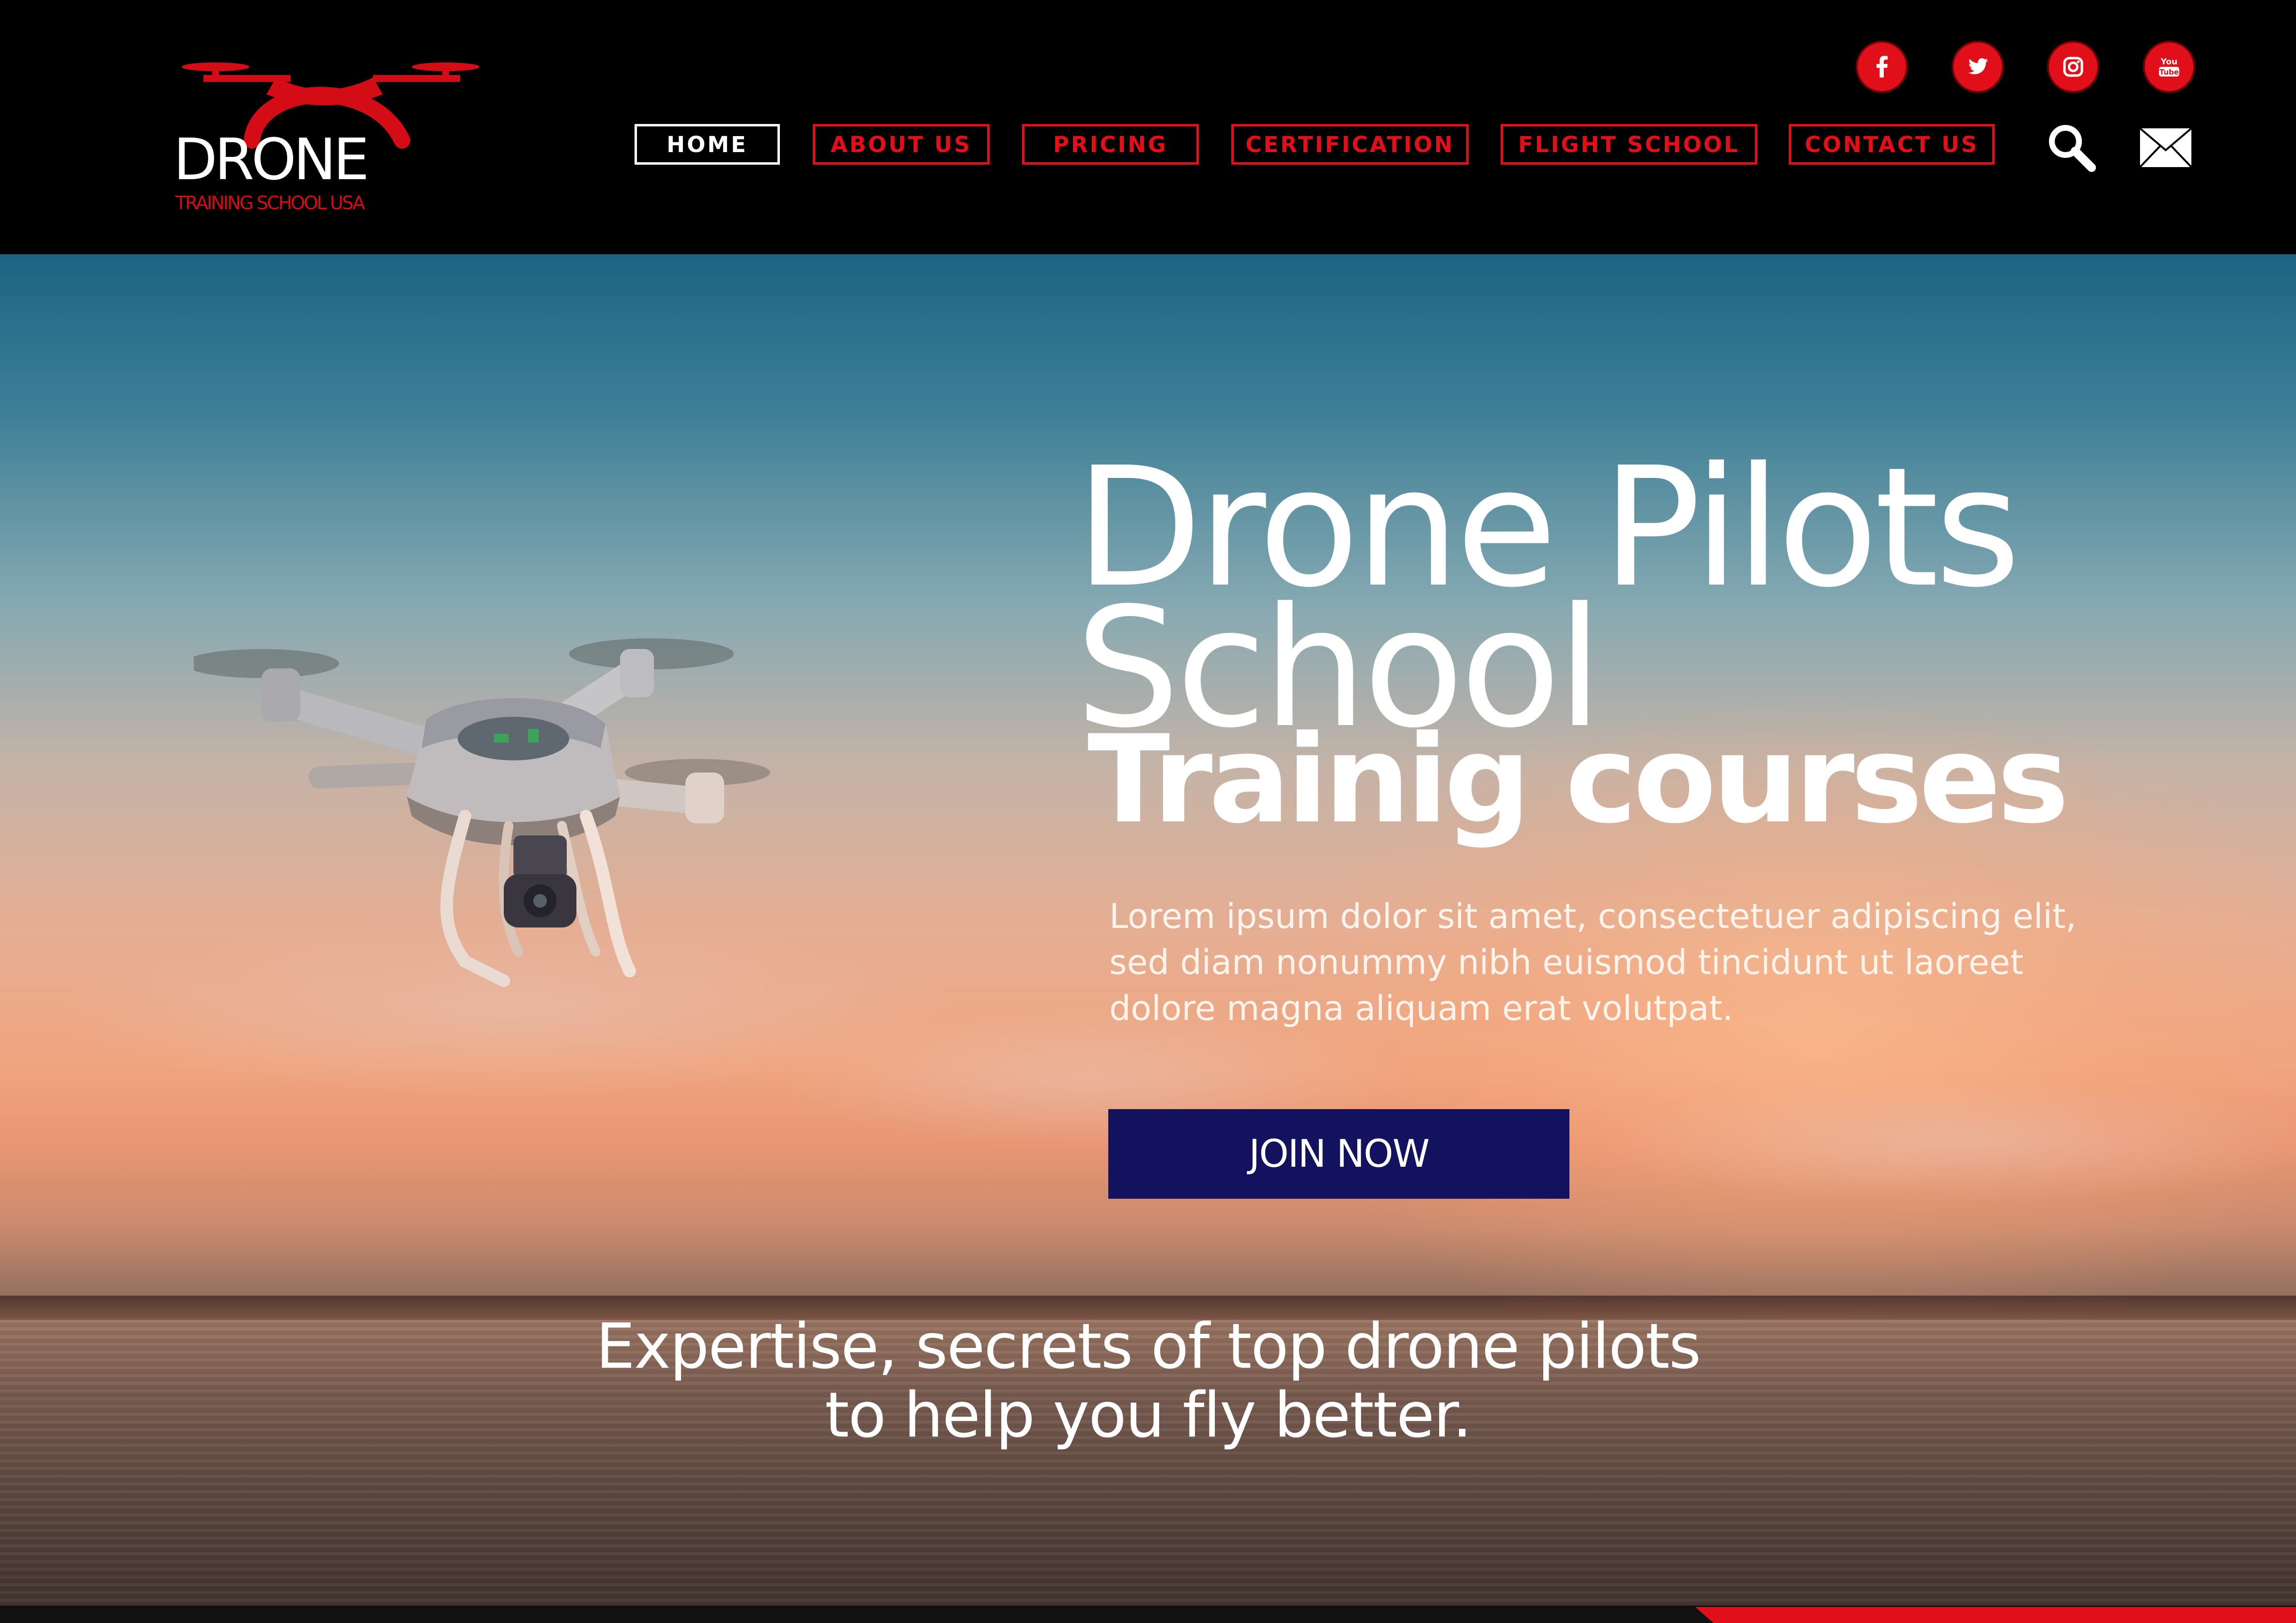 This screenshot has width=2296, height=1623. Describe the element at coordinates (901, 145) in the screenshot. I see `nav-about-us: ABOUT US` at that location.